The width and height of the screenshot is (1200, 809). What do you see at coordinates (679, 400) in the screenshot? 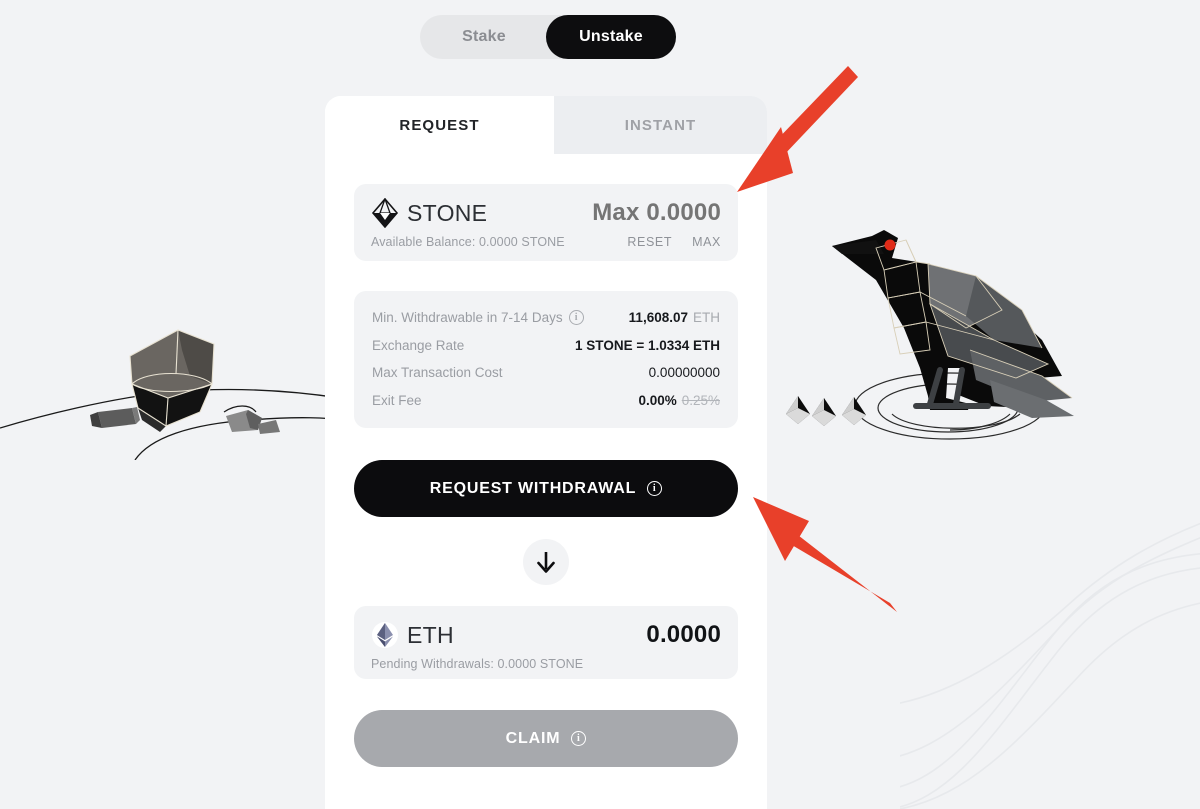
I see `info-value: 0.00% 0.25%` at bounding box center [679, 400].